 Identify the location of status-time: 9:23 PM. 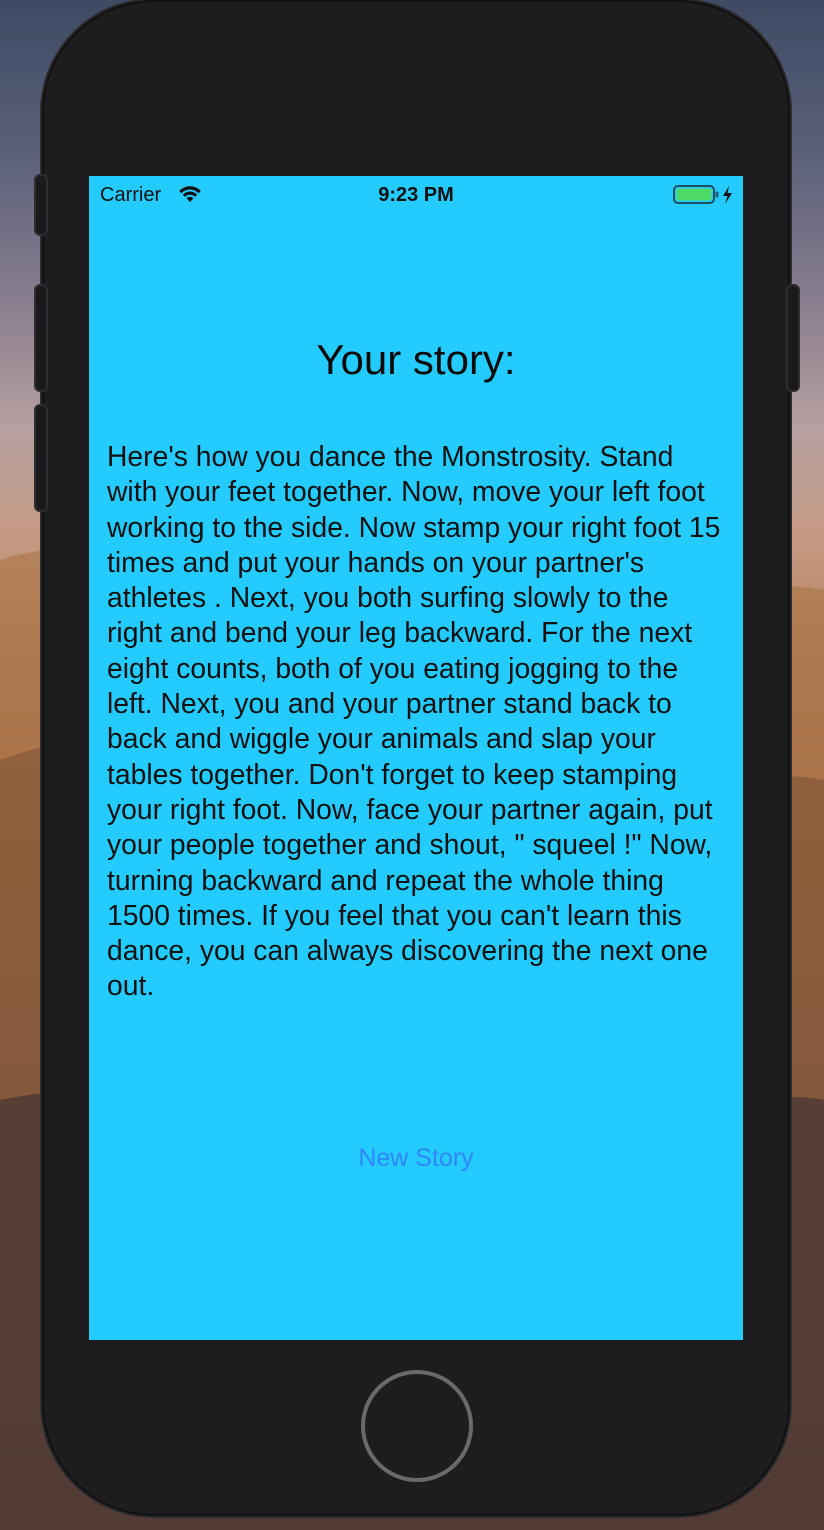
(416, 195).